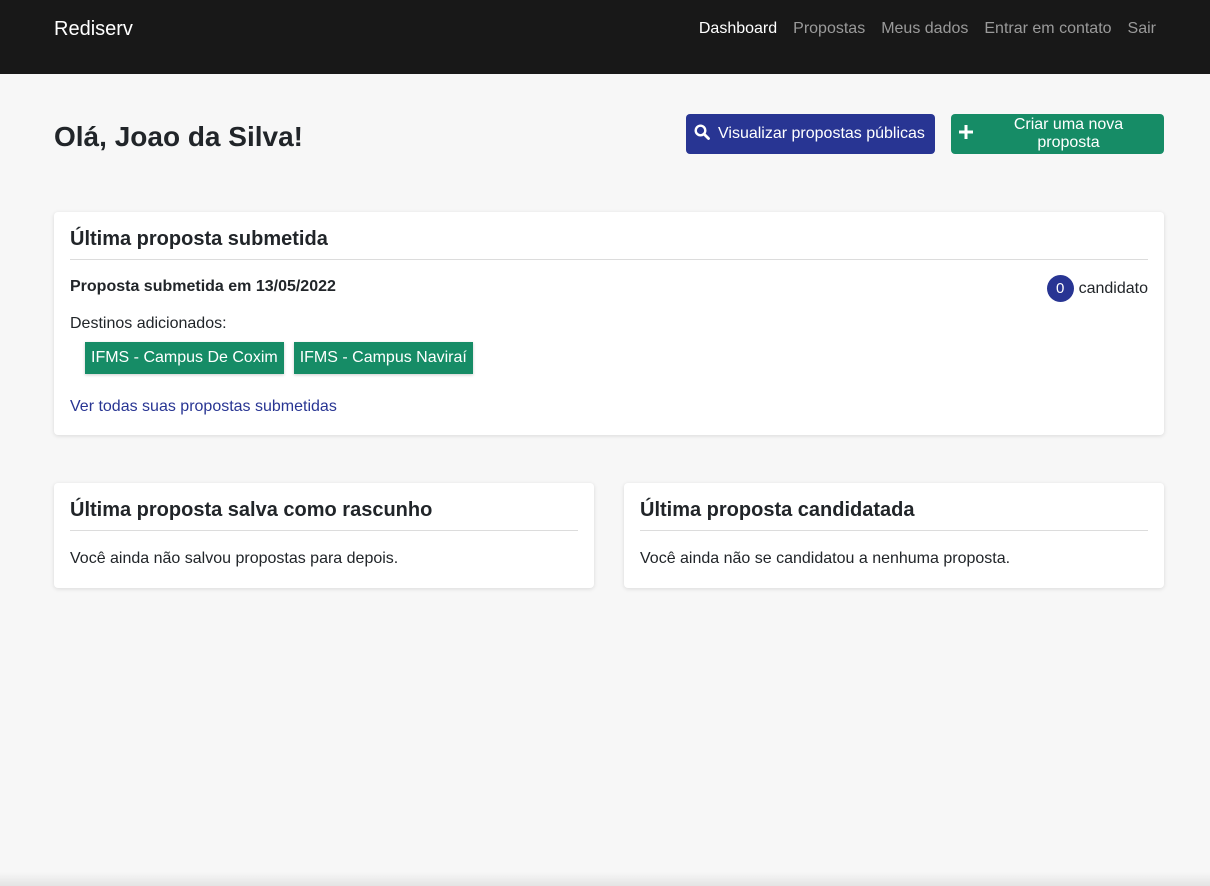  I want to click on last-applied-title: Última proposta candidatada, so click(894, 515).